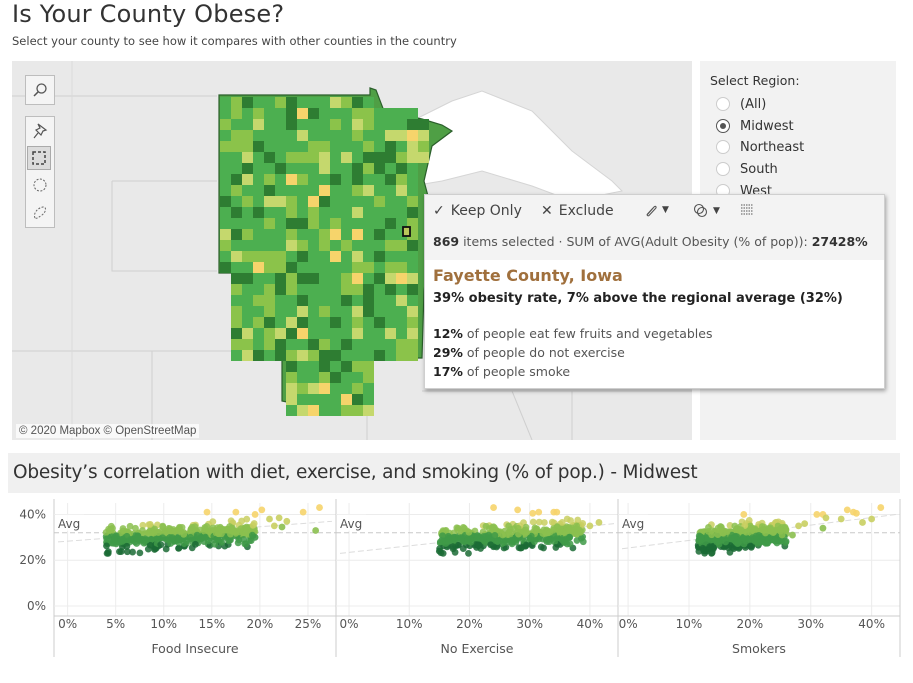  What do you see at coordinates (40, 185) in the screenshot?
I see `radial-select-button` at bounding box center [40, 185].